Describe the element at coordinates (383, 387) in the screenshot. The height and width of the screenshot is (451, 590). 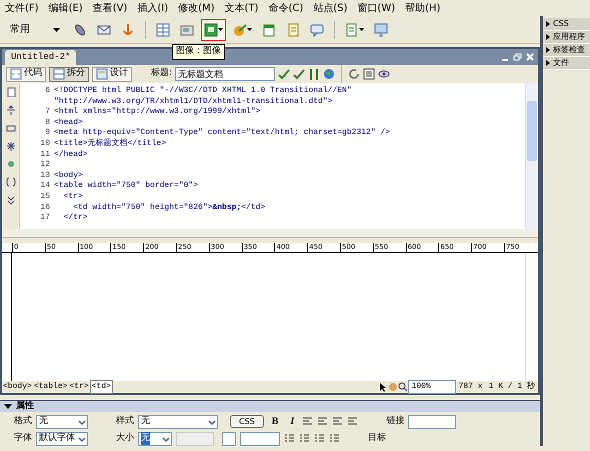
I see `pointer-icon` at that location.